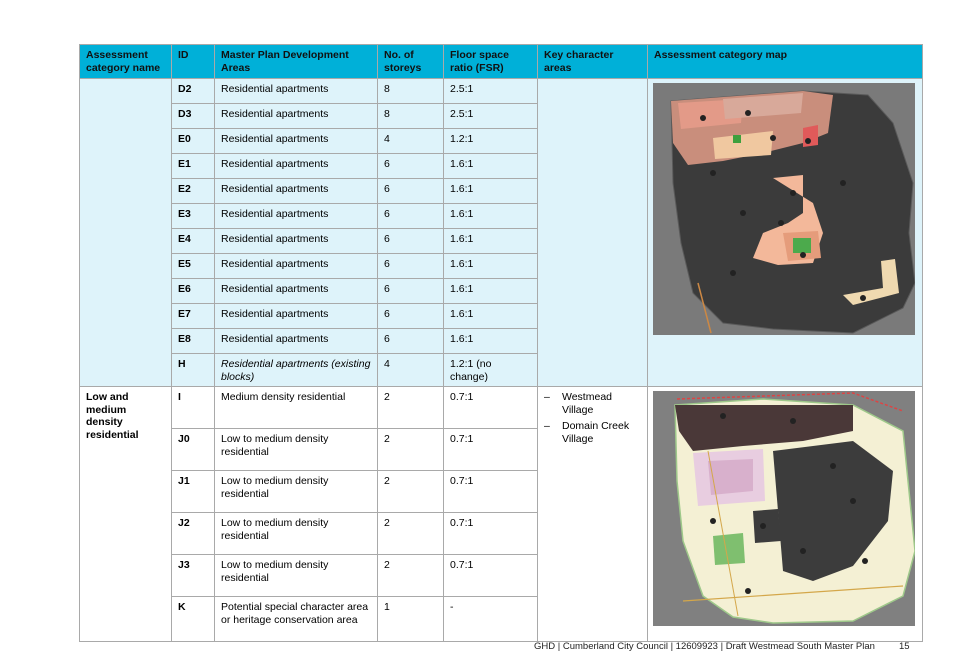 The height and width of the screenshot is (661, 956). I want to click on category-cell-empty, so click(125, 232).